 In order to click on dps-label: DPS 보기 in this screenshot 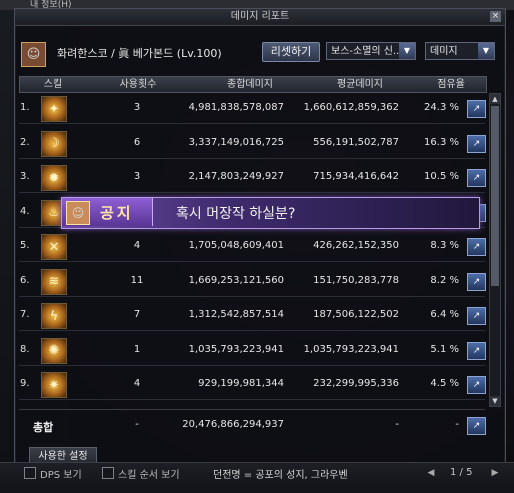, I will do `click(61, 475)`.